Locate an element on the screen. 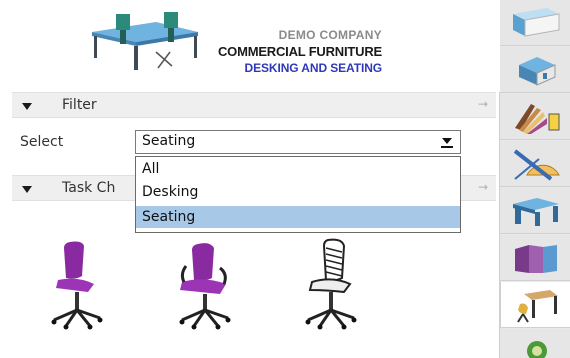 Image resolution: width=570 pixels, height=358 pixels. filter-section-header: Filter → is located at coordinates (254, 105).